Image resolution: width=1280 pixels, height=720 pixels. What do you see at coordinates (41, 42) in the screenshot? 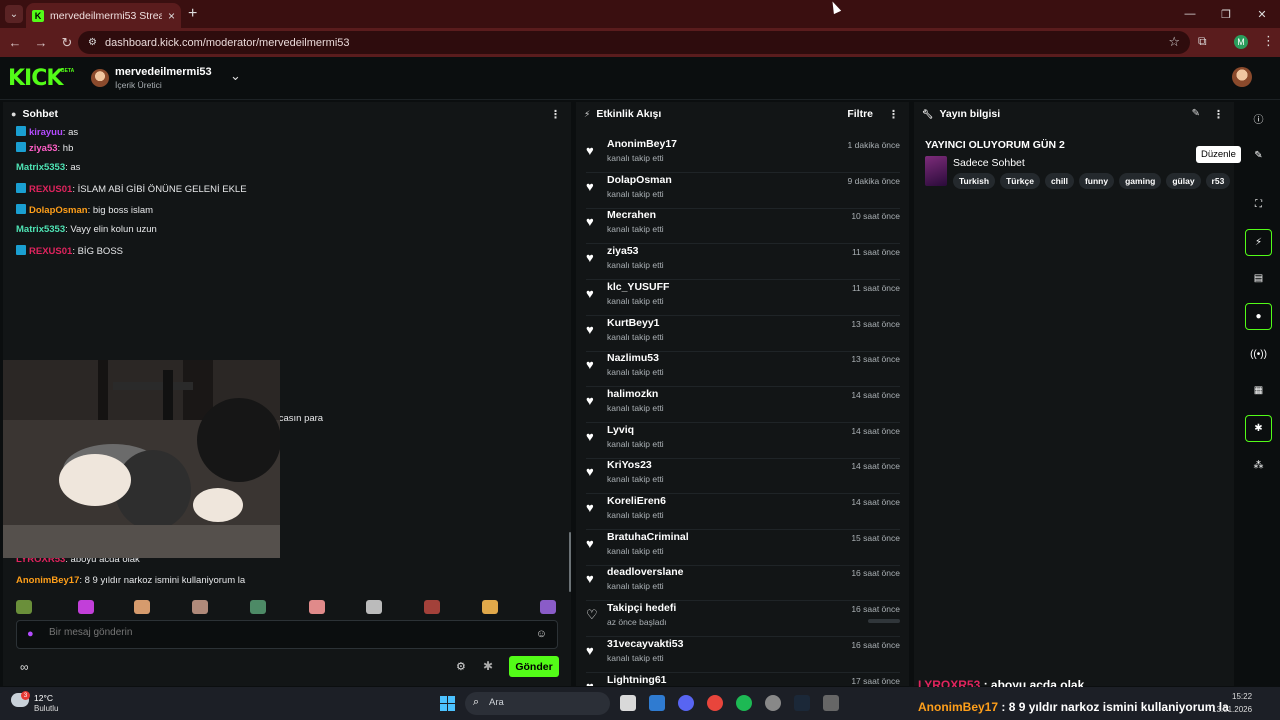
I see `forward-icon: →` at bounding box center [41, 42].